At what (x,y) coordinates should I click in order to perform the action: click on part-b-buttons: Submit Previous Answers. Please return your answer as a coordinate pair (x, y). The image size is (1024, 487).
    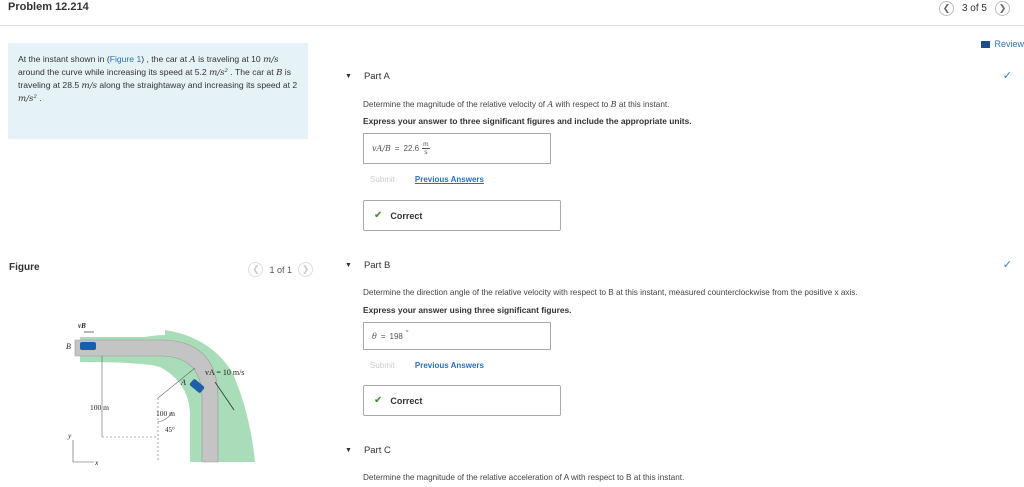
    Looking at the image, I should click on (427, 365).